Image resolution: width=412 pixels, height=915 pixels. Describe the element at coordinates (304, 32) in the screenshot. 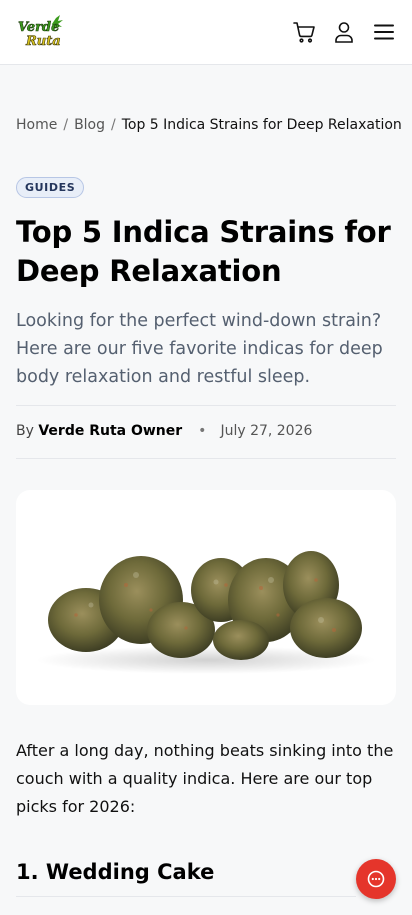

I see `cart-icon` at that location.